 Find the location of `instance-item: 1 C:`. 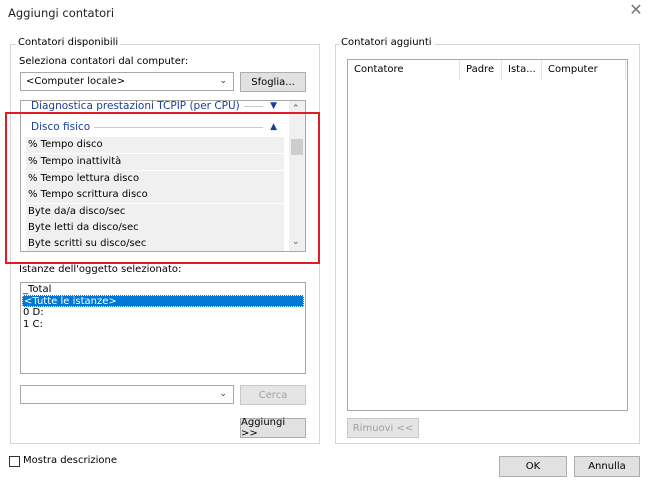

instance-item: 1 C: is located at coordinates (163, 325).